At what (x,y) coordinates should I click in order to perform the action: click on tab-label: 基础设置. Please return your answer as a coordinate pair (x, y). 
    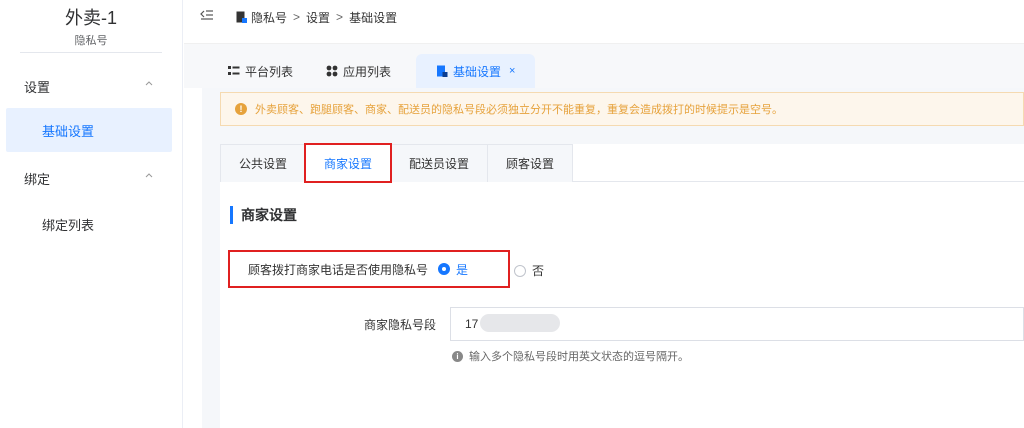
    Looking at the image, I should click on (477, 71).